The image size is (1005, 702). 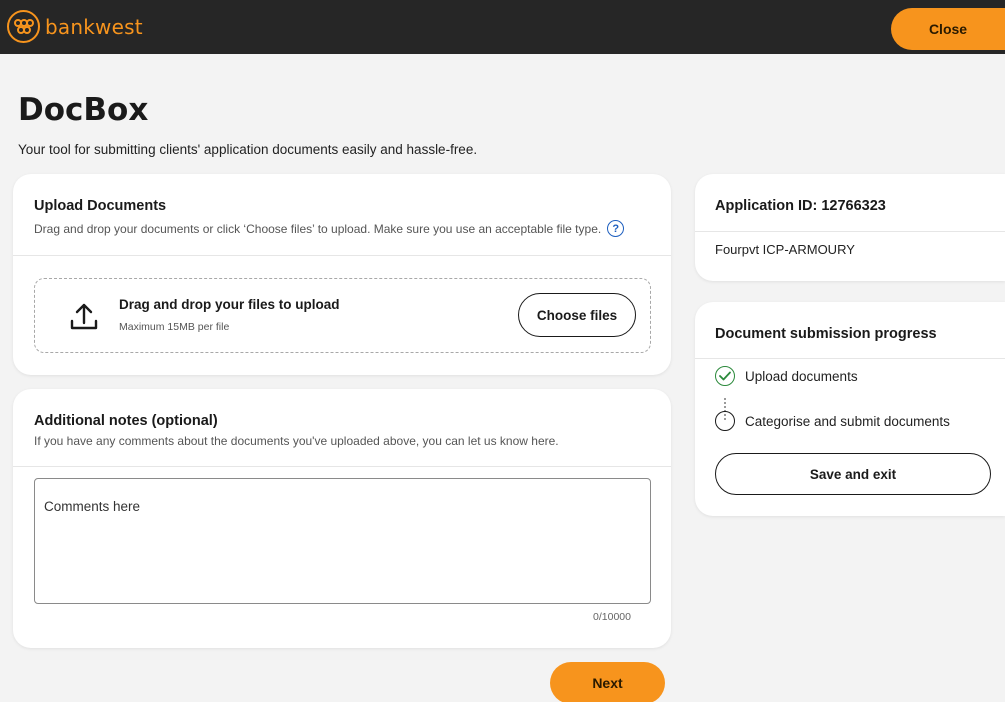 I want to click on bankwest-logo-icon, so click(x=23, y=26).